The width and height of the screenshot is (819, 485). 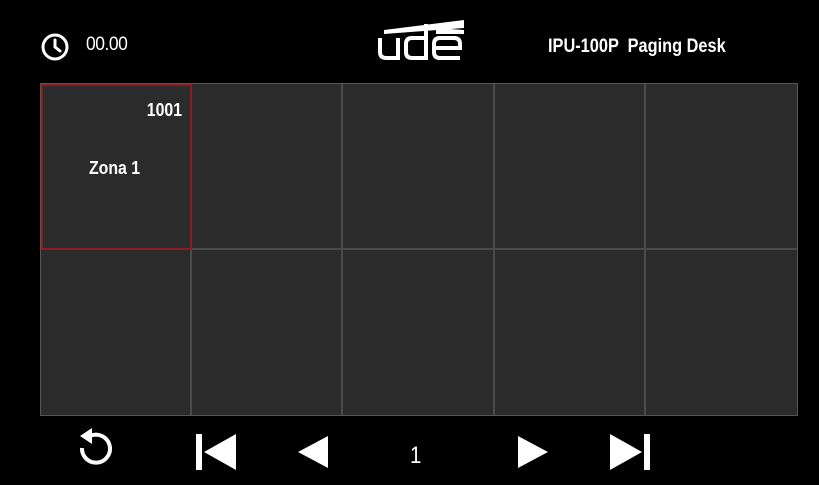 What do you see at coordinates (164, 110) in the screenshot?
I see `zone-number: 1001` at bounding box center [164, 110].